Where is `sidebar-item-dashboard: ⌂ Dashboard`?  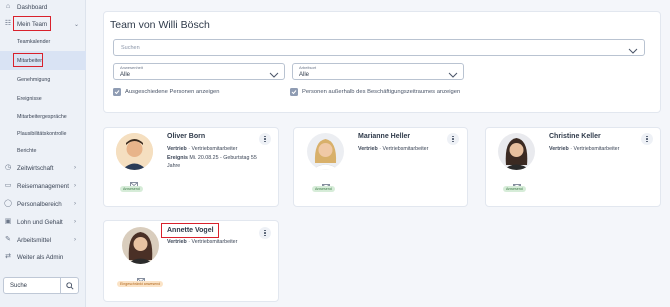 sidebar-item-dashboard: ⌂ Dashboard is located at coordinates (43, 7).